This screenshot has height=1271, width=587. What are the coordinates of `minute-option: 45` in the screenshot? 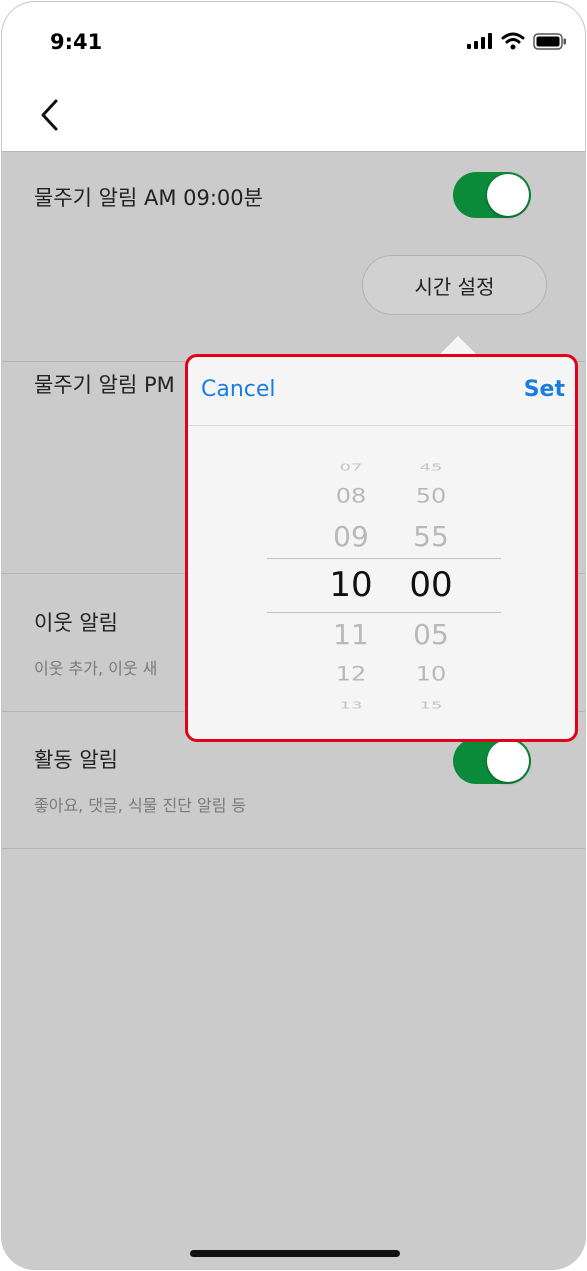 It's located at (431, 468).